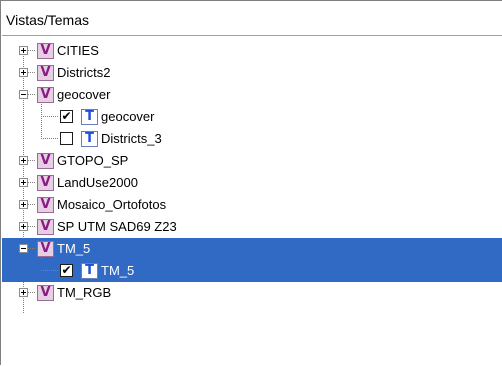 This screenshot has width=502, height=366. Describe the element at coordinates (252, 95) in the screenshot. I see `tree-view-item: Vgeocover` at that location.